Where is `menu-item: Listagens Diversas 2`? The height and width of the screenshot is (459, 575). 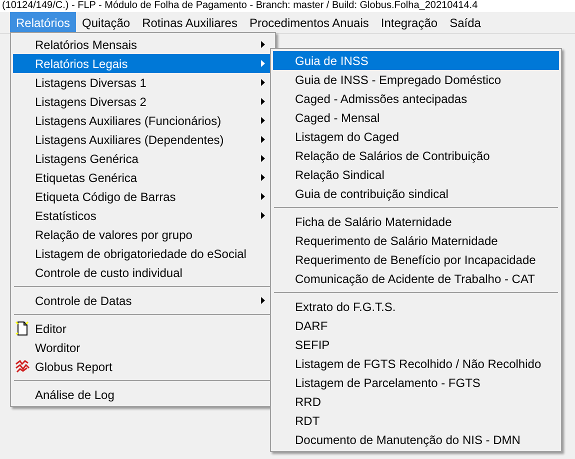 menu-item: Listagens Diversas 2 is located at coordinates (143, 101).